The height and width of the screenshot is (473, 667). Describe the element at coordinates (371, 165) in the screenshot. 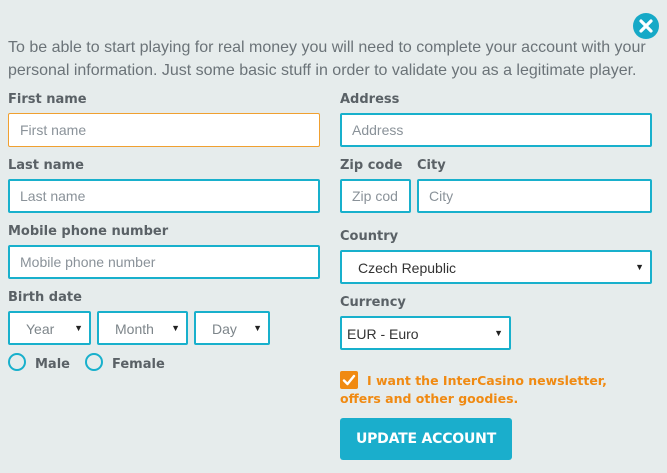

I see `zip-label: Zip code` at that location.